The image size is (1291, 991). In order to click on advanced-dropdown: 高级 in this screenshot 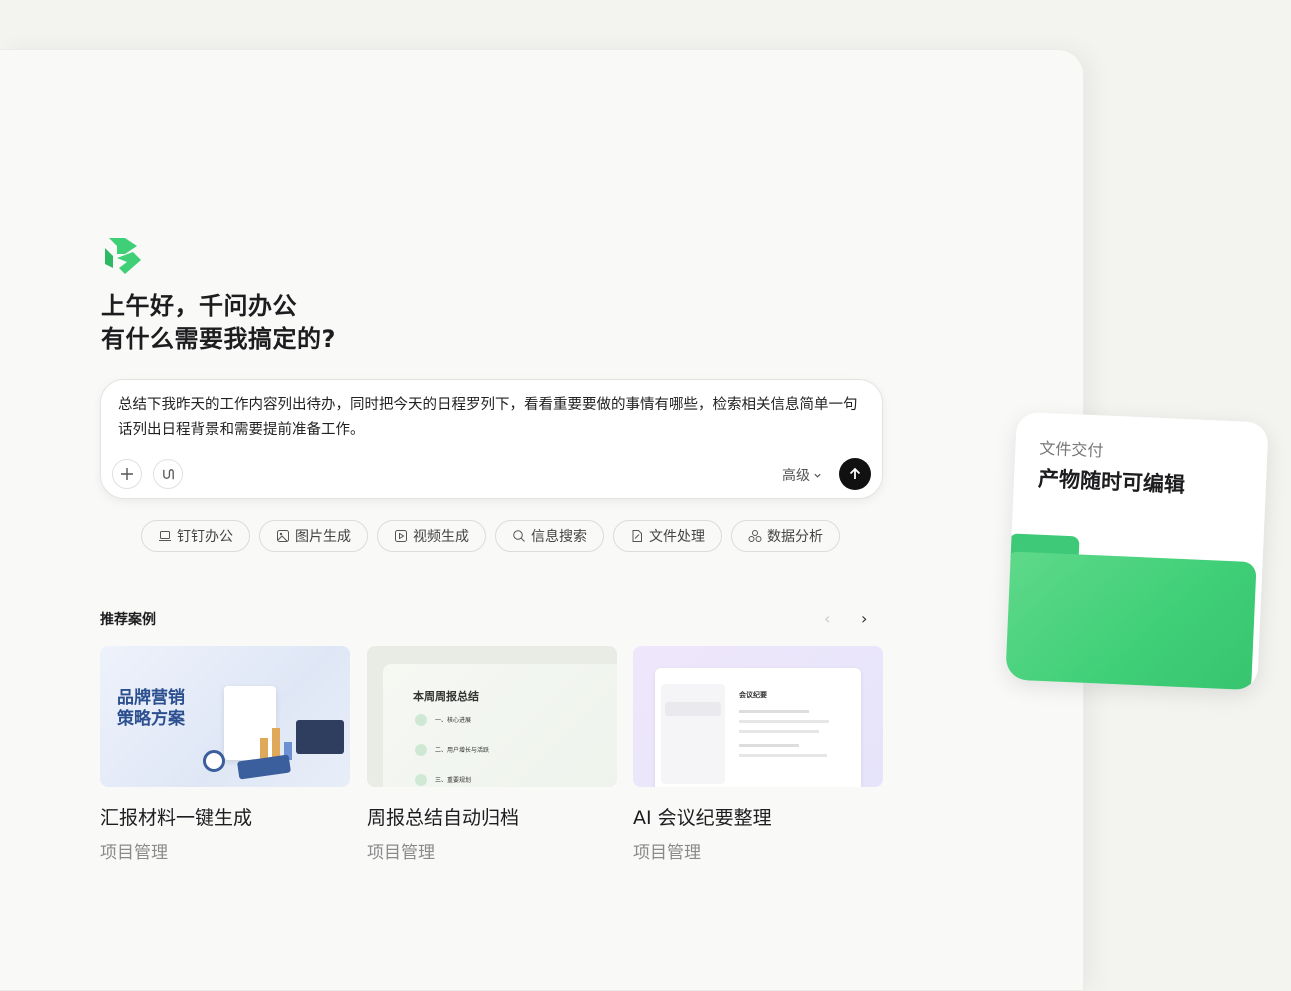, I will do `click(802, 475)`.